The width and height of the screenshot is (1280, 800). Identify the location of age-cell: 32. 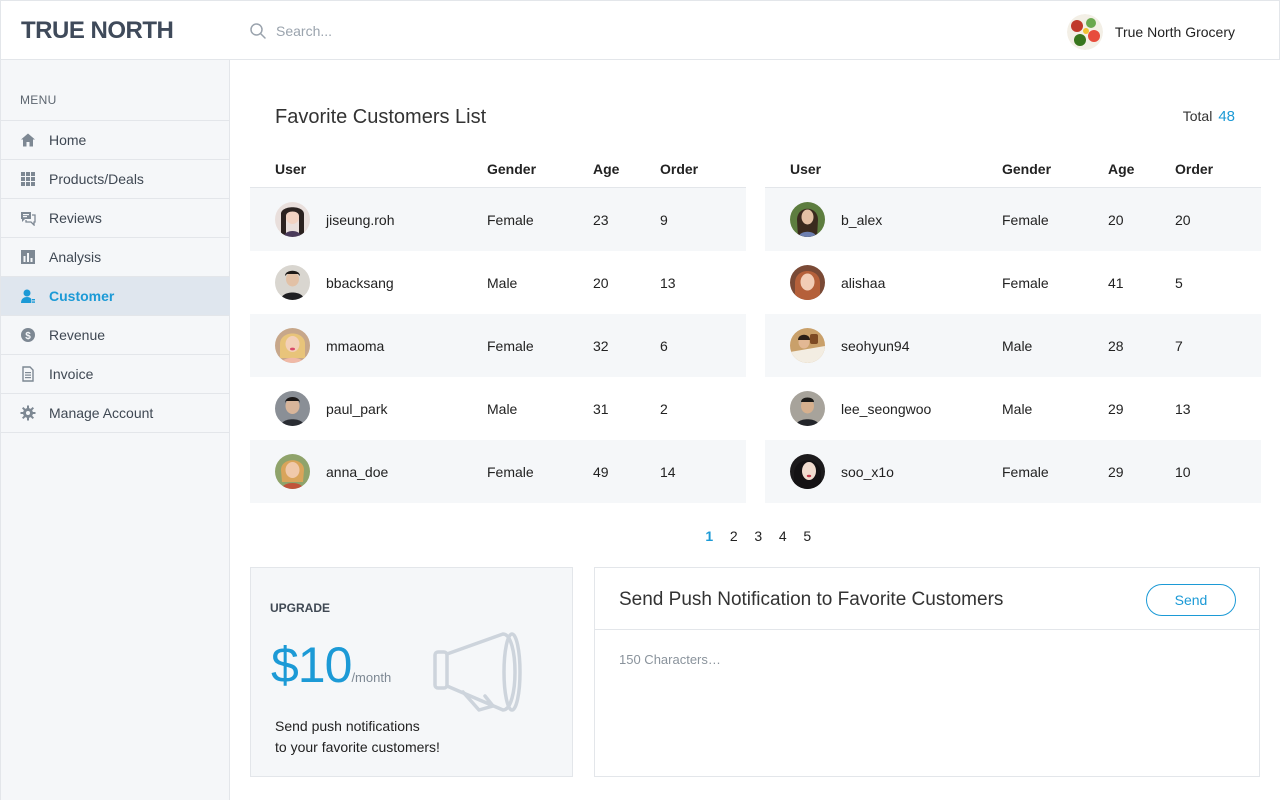
(601, 345).